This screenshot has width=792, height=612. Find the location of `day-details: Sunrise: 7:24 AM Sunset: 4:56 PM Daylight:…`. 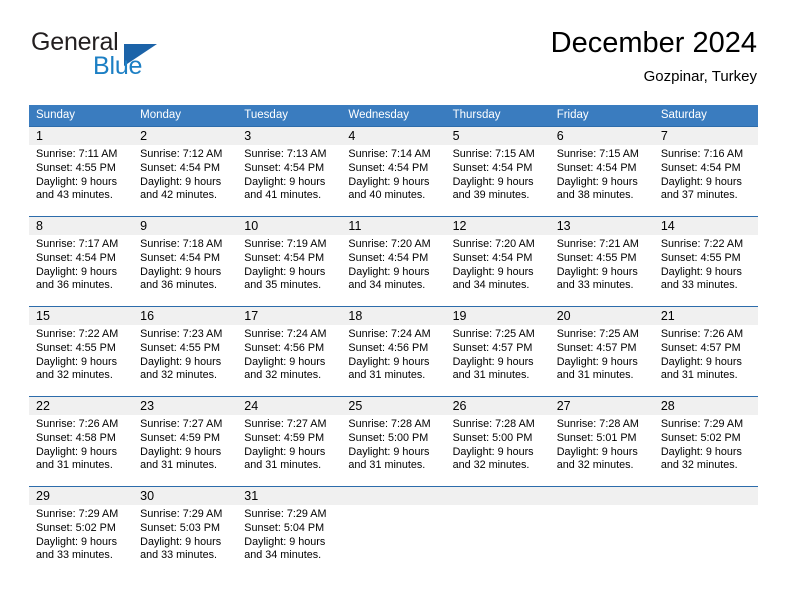

day-details: Sunrise: 7:24 AM Sunset: 4:56 PM Daylight:… is located at coordinates (289, 354).